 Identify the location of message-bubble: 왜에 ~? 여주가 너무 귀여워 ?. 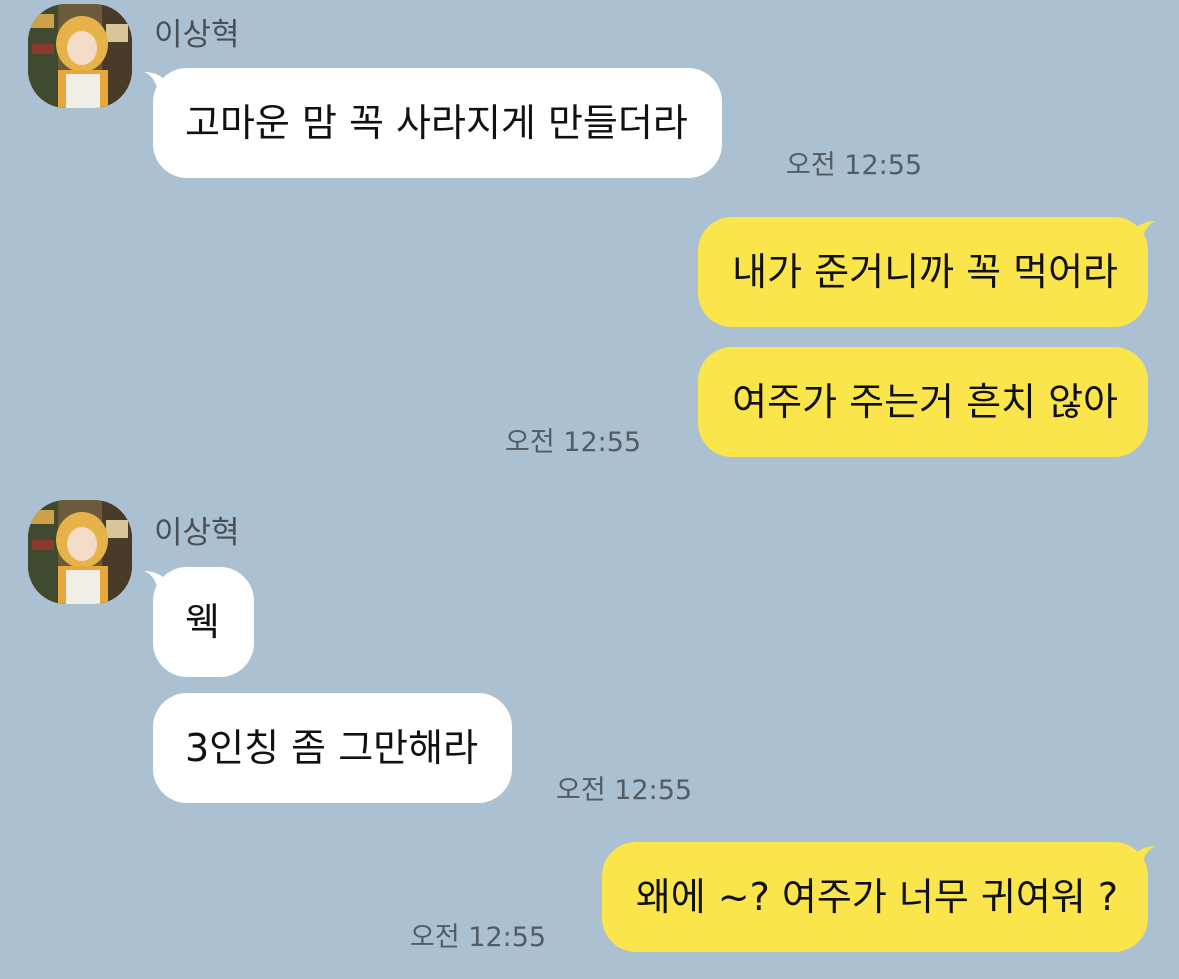
(874, 897).